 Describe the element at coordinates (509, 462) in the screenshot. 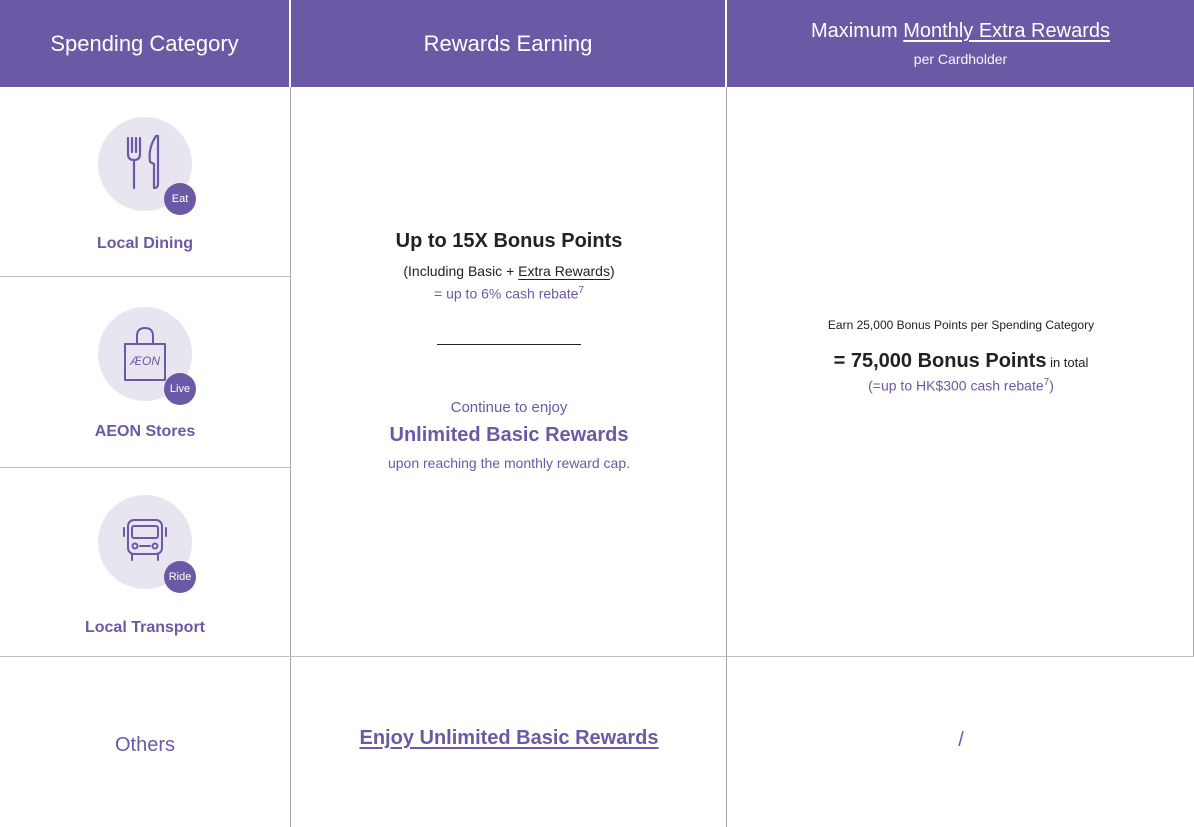

I see `reward-cap-note: upon reaching the monthly reward cap.` at that location.